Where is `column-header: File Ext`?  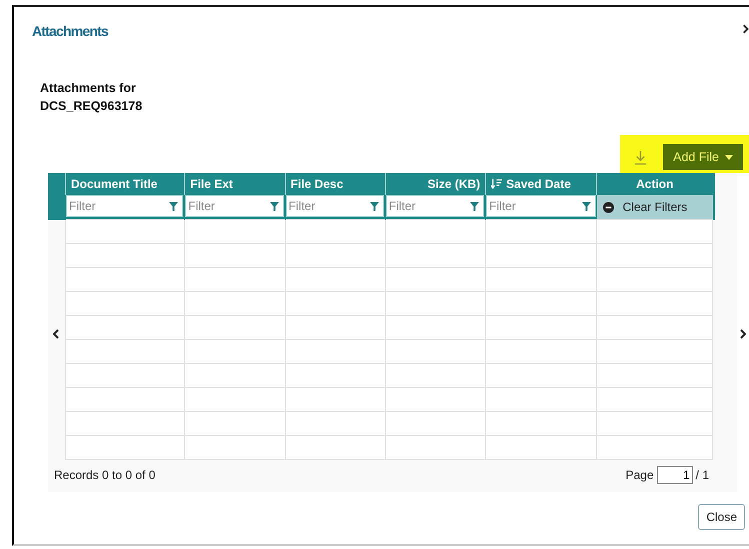 column-header: File Ext is located at coordinates (235, 184).